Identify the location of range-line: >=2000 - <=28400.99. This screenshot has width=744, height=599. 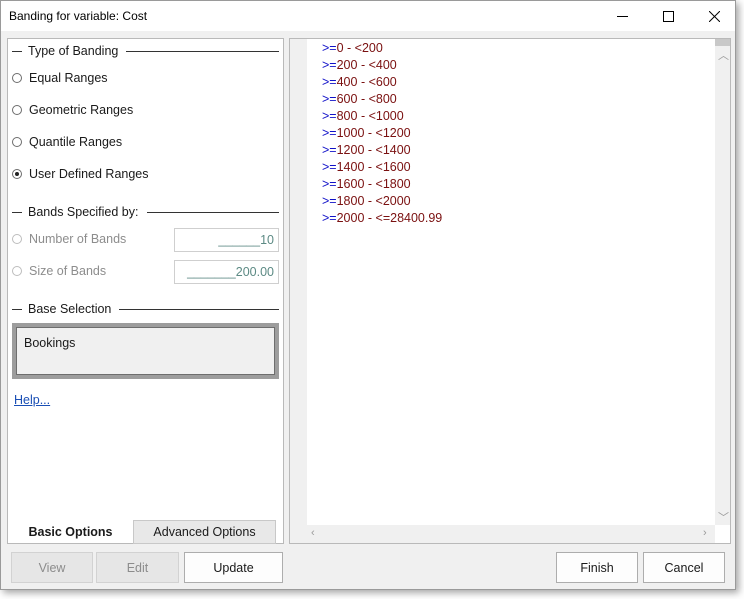
(382, 218).